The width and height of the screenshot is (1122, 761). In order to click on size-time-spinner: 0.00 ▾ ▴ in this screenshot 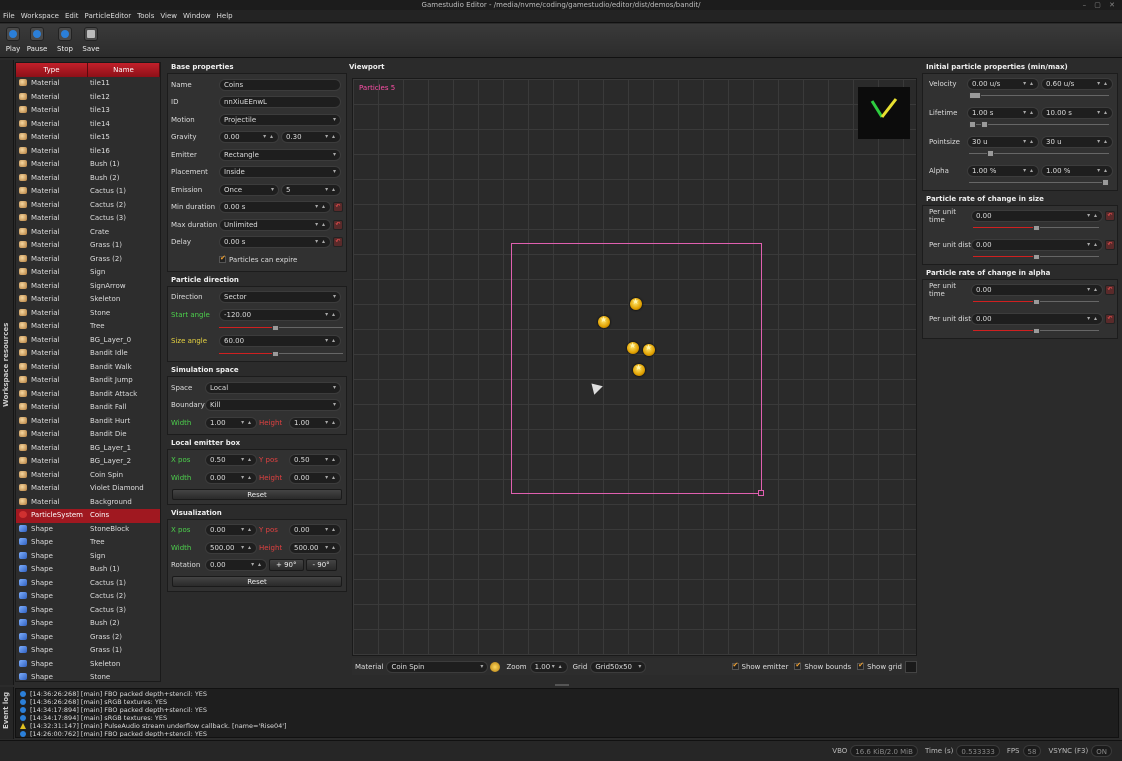, I will do `click(1037, 216)`.